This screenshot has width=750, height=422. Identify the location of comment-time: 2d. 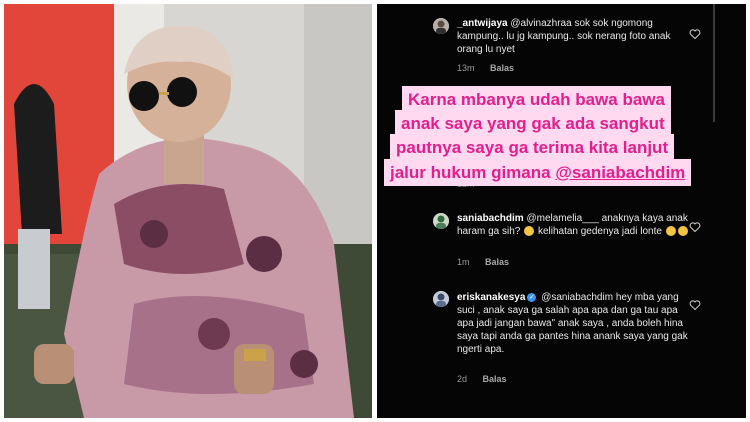
(462, 379).